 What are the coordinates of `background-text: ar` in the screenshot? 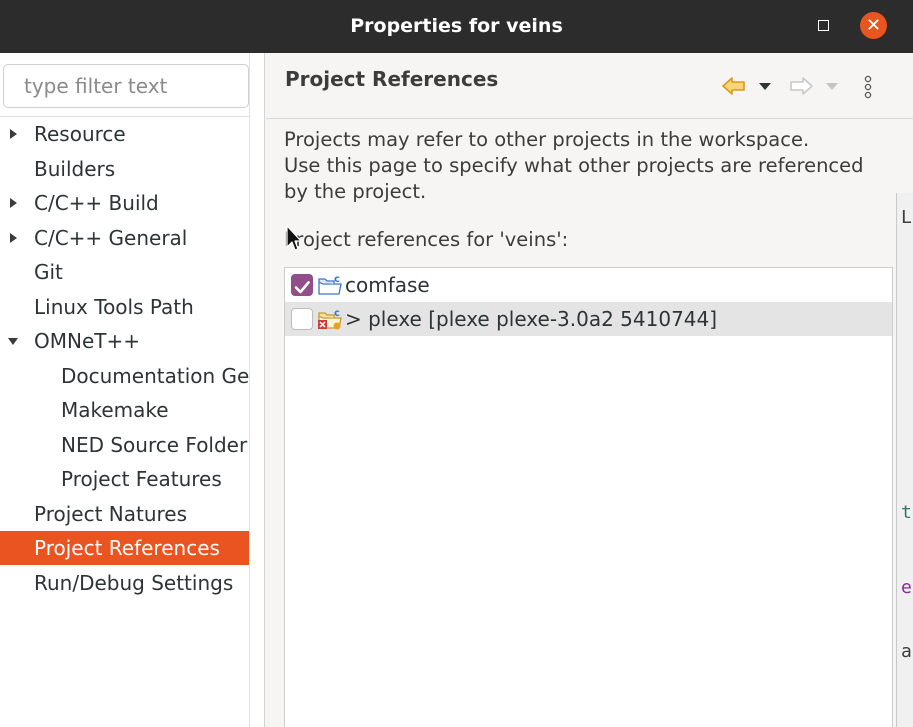 It's located at (907, 651).